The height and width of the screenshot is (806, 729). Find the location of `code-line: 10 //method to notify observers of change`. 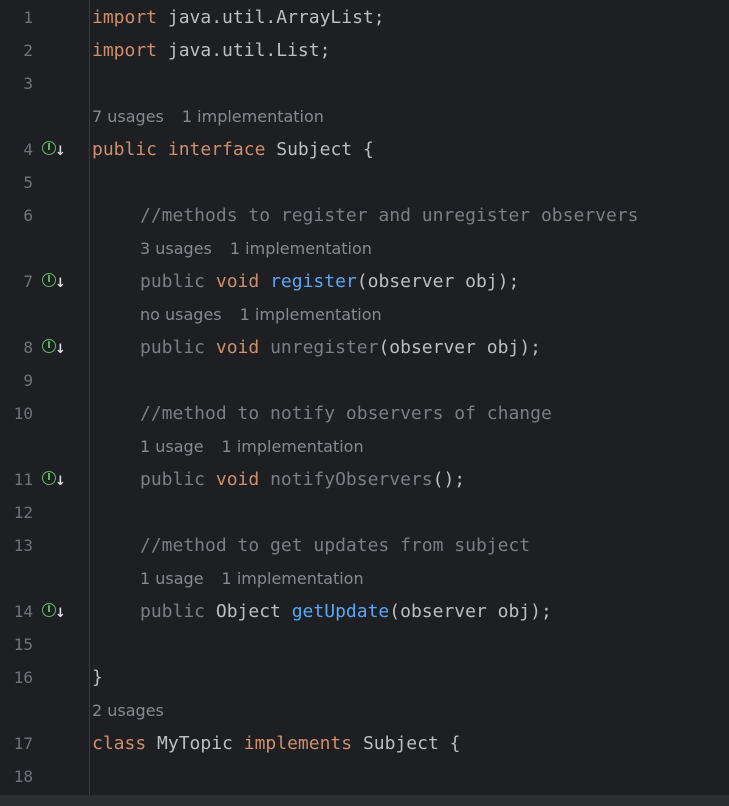

code-line: 10 //method to notify observers of change is located at coordinates (364, 413).